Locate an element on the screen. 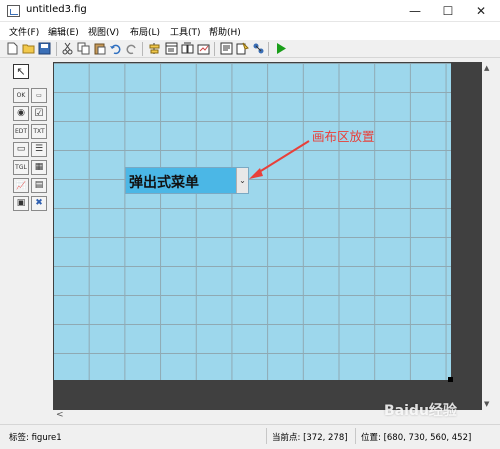 The height and width of the screenshot is (449, 500). radio-button-tool: ◉ is located at coordinates (21, 113).